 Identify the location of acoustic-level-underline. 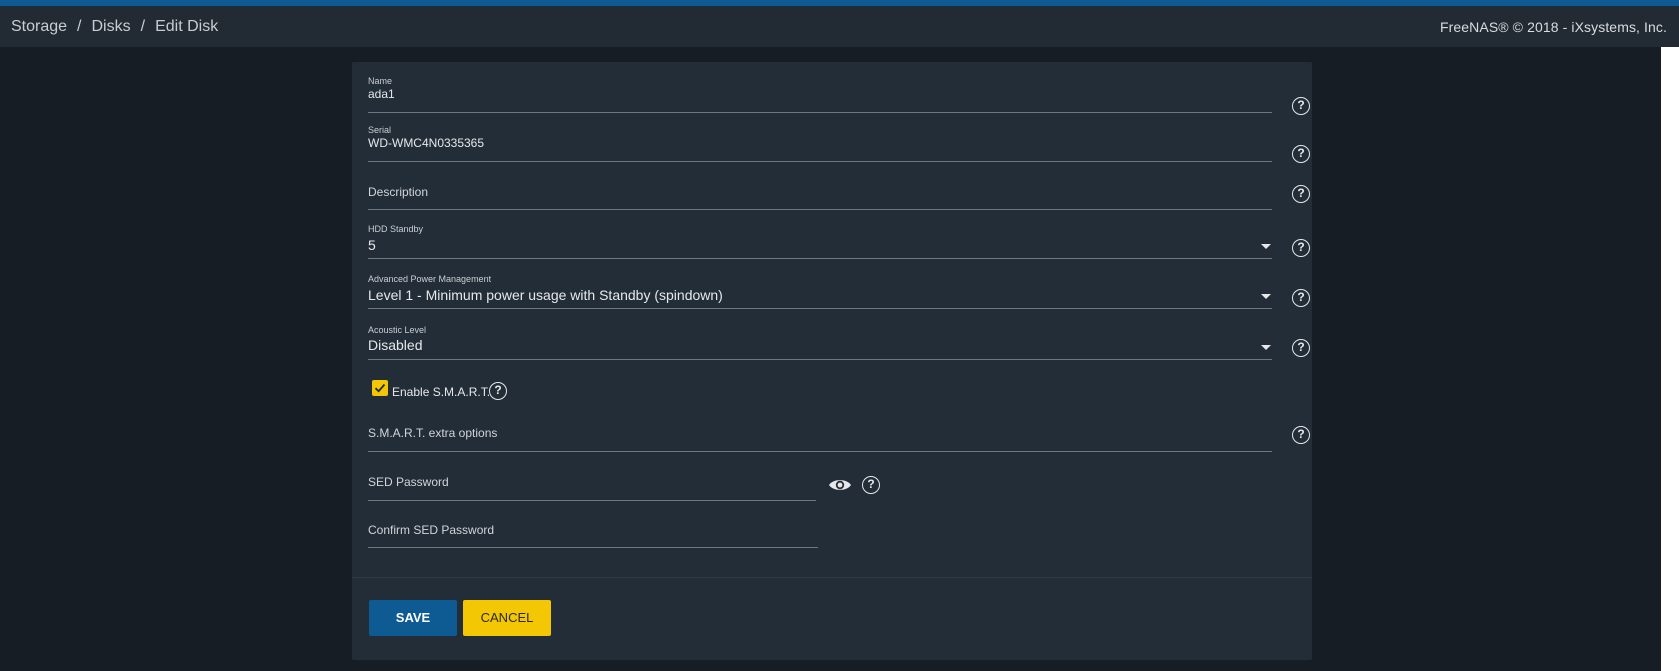
(820, 359).